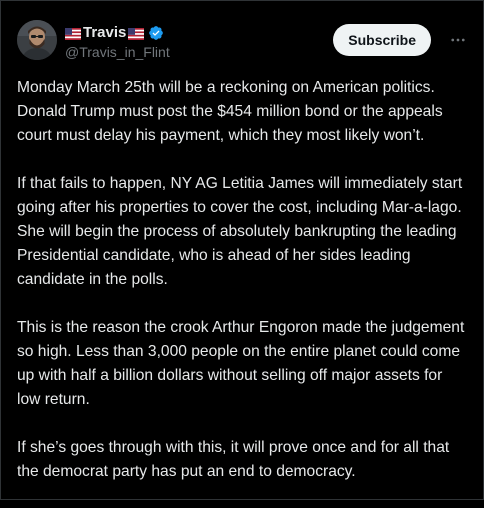 The image size is (484, 508). I want to click on avatar-image, so click(37, 40).